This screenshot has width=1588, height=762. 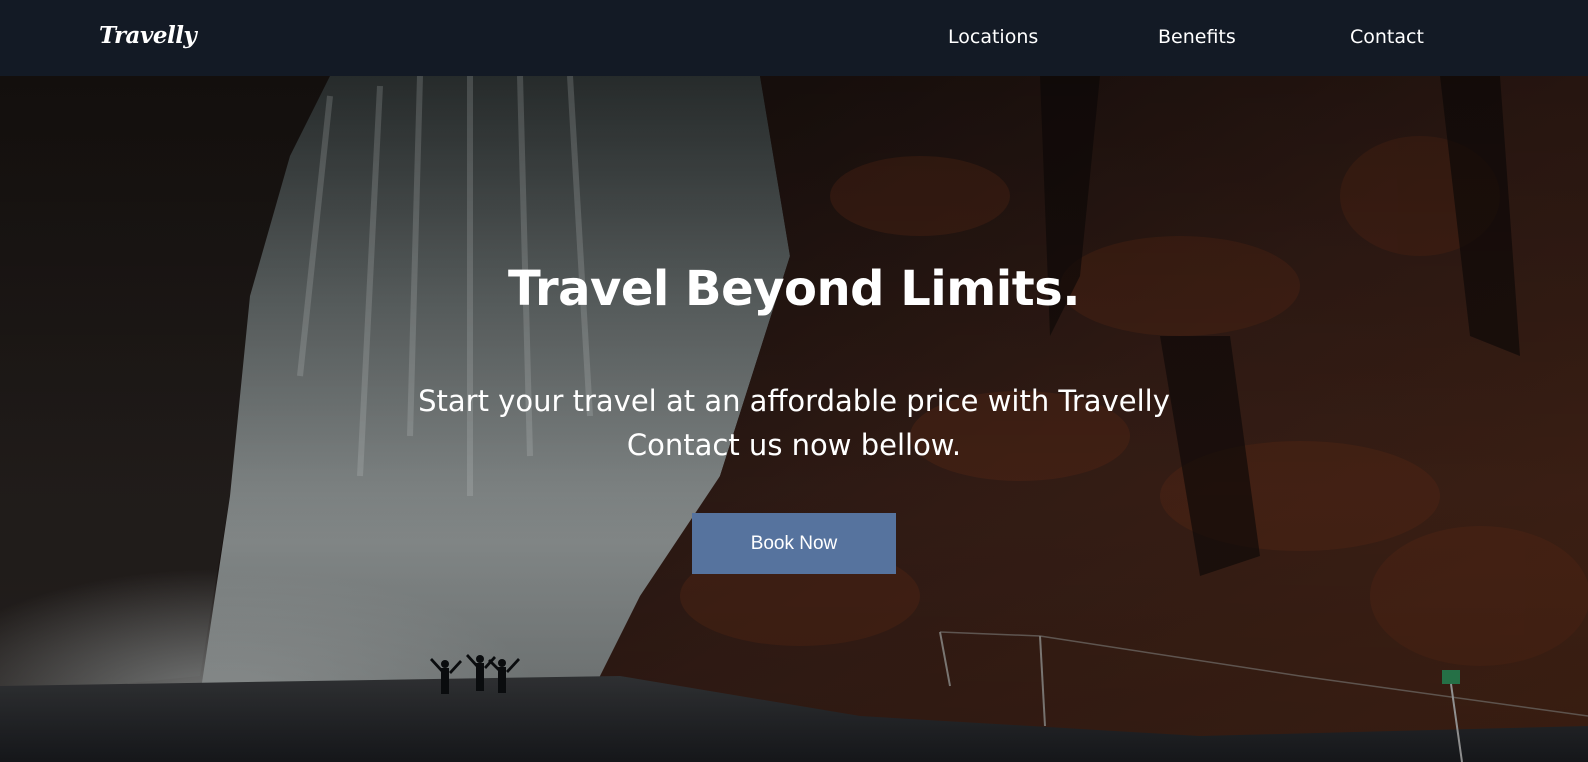 What do you see at coordinates (1387, 37) in the screenshot?
I see `nav-link-contact: Contact` at bounding box center [1387, 37].